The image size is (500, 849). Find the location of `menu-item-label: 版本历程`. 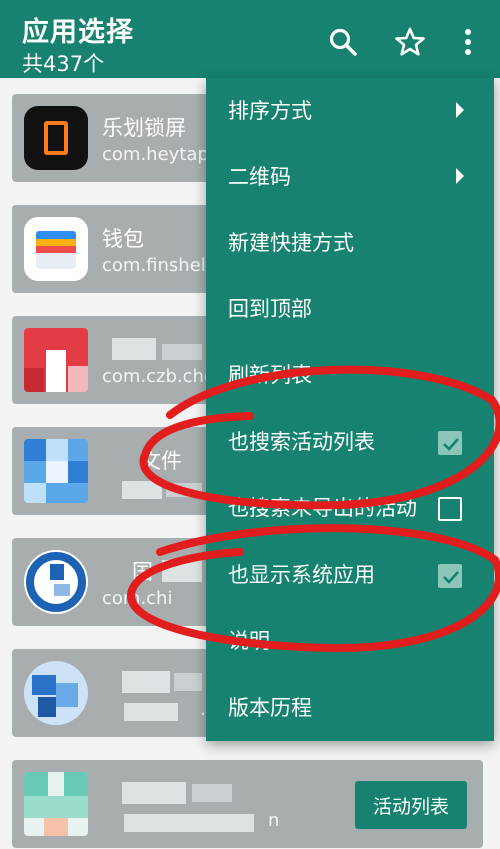

menu-item-label: 版本历程 is located at coordinates (270, 708).